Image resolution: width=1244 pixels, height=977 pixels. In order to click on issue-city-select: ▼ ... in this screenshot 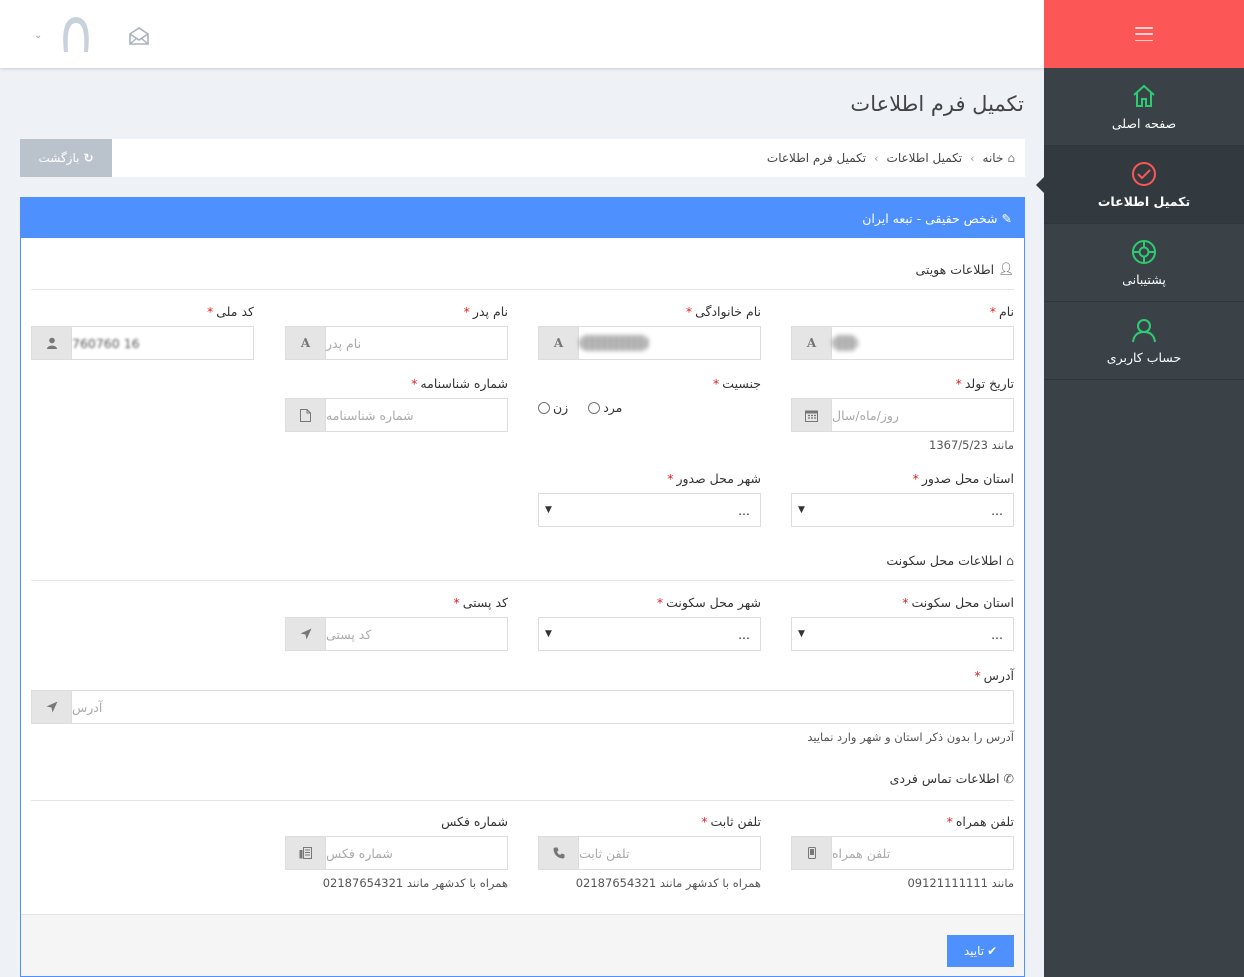, I will do `click(649, 510)`.